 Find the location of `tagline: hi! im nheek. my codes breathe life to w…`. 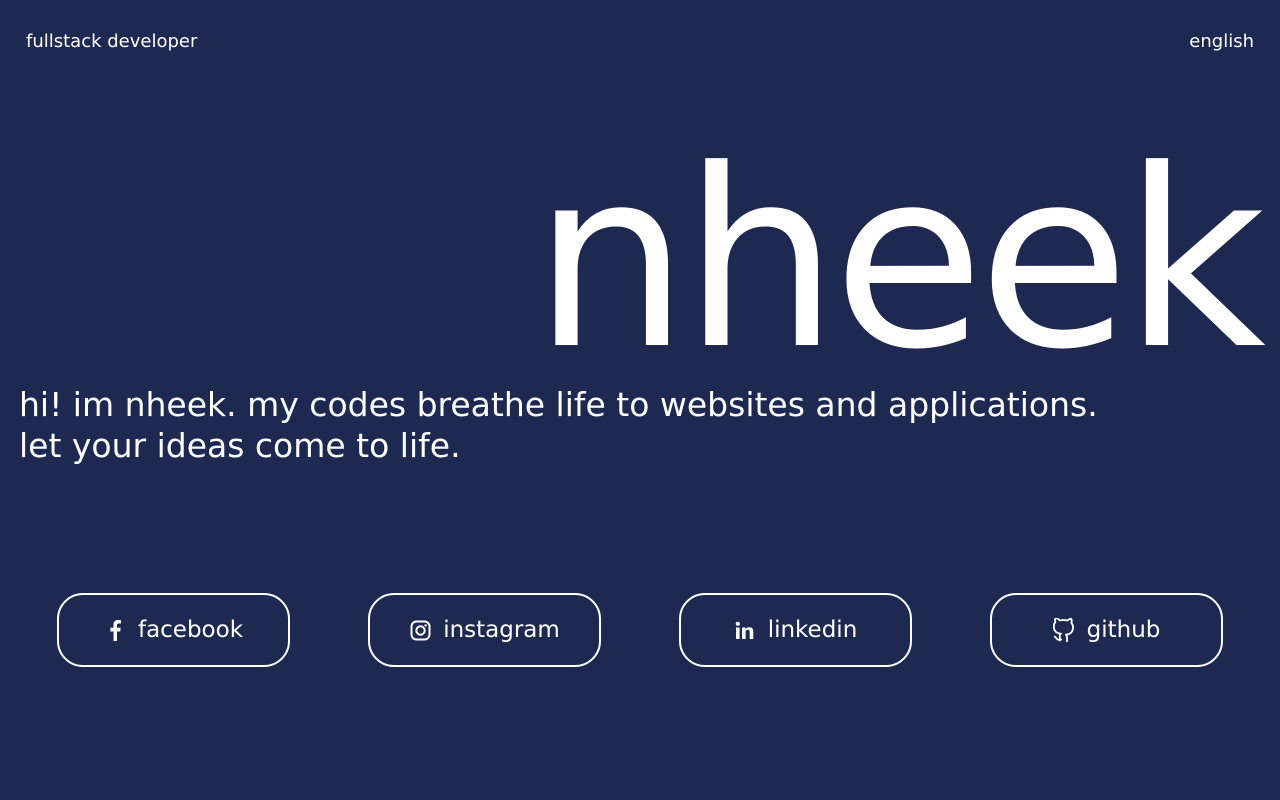

tagline: hi! im nheek. my codes breathe life to w… is located at coordinates (619, 425).